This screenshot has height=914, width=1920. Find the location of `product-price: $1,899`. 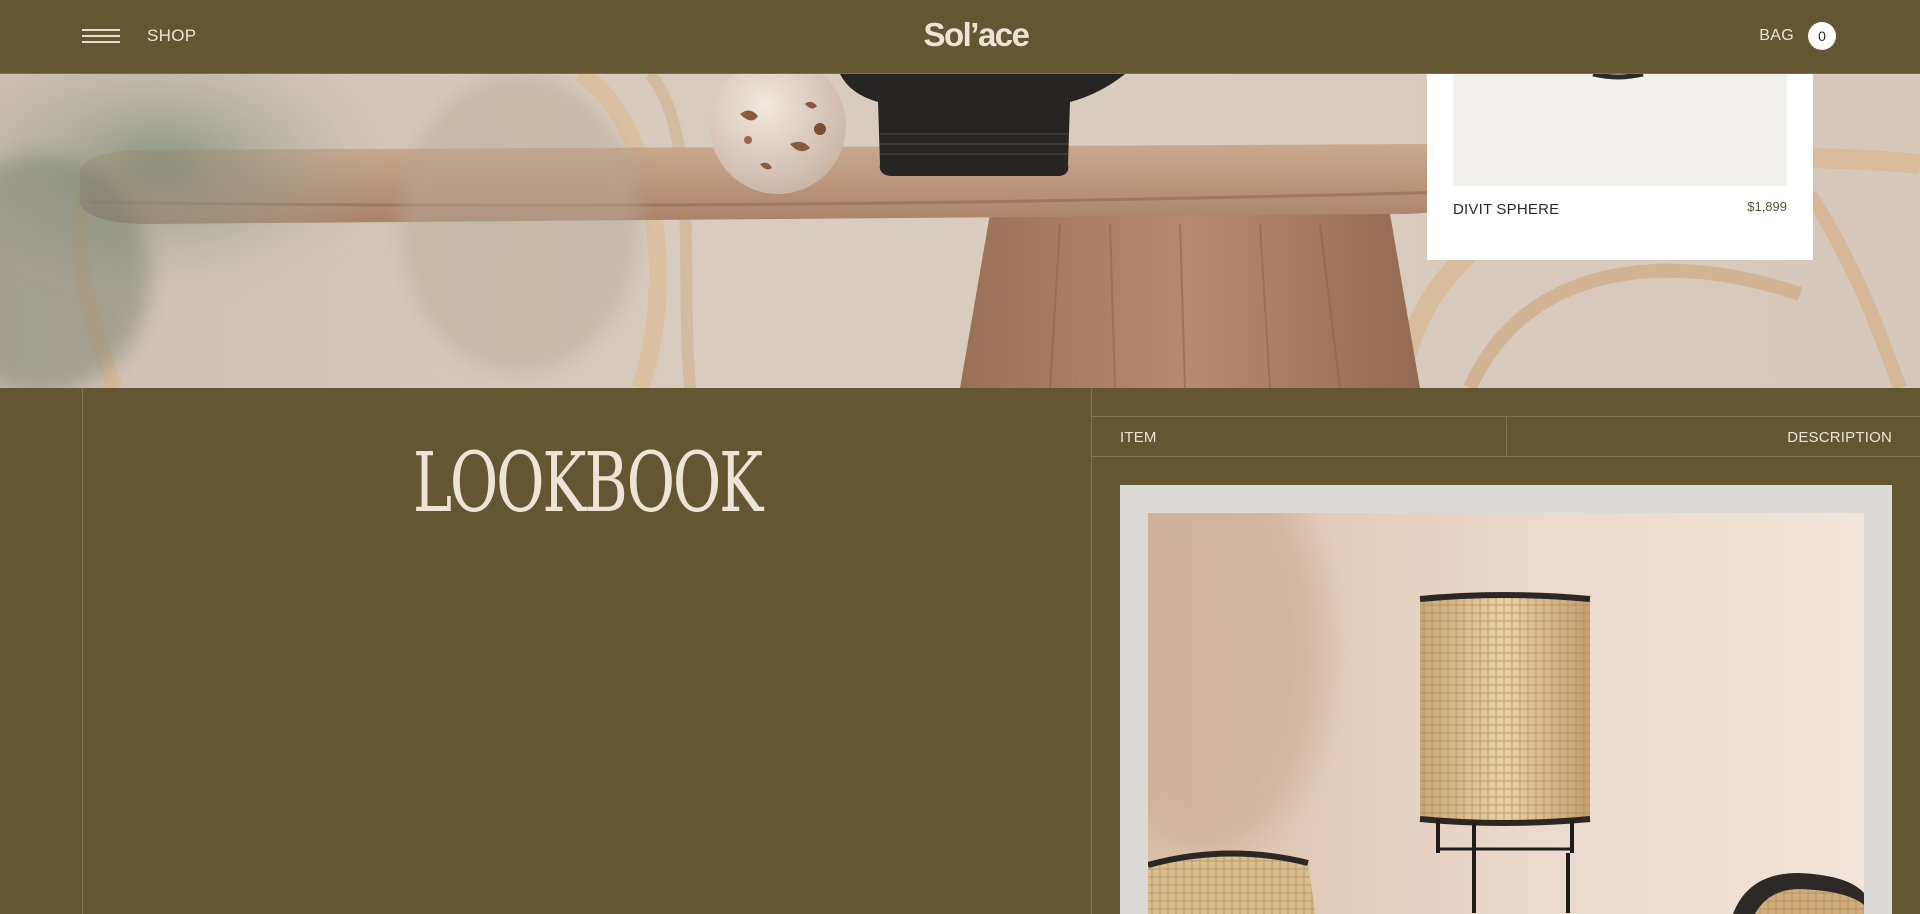

product-price: $1,899 is located at coordinates (1767, 206).